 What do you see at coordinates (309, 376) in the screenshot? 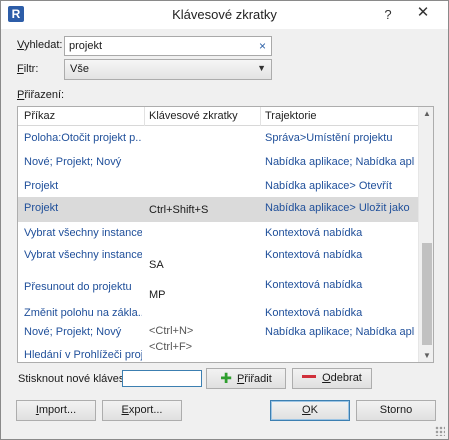
I see `minus-icon` at bounding box center [309, 376].